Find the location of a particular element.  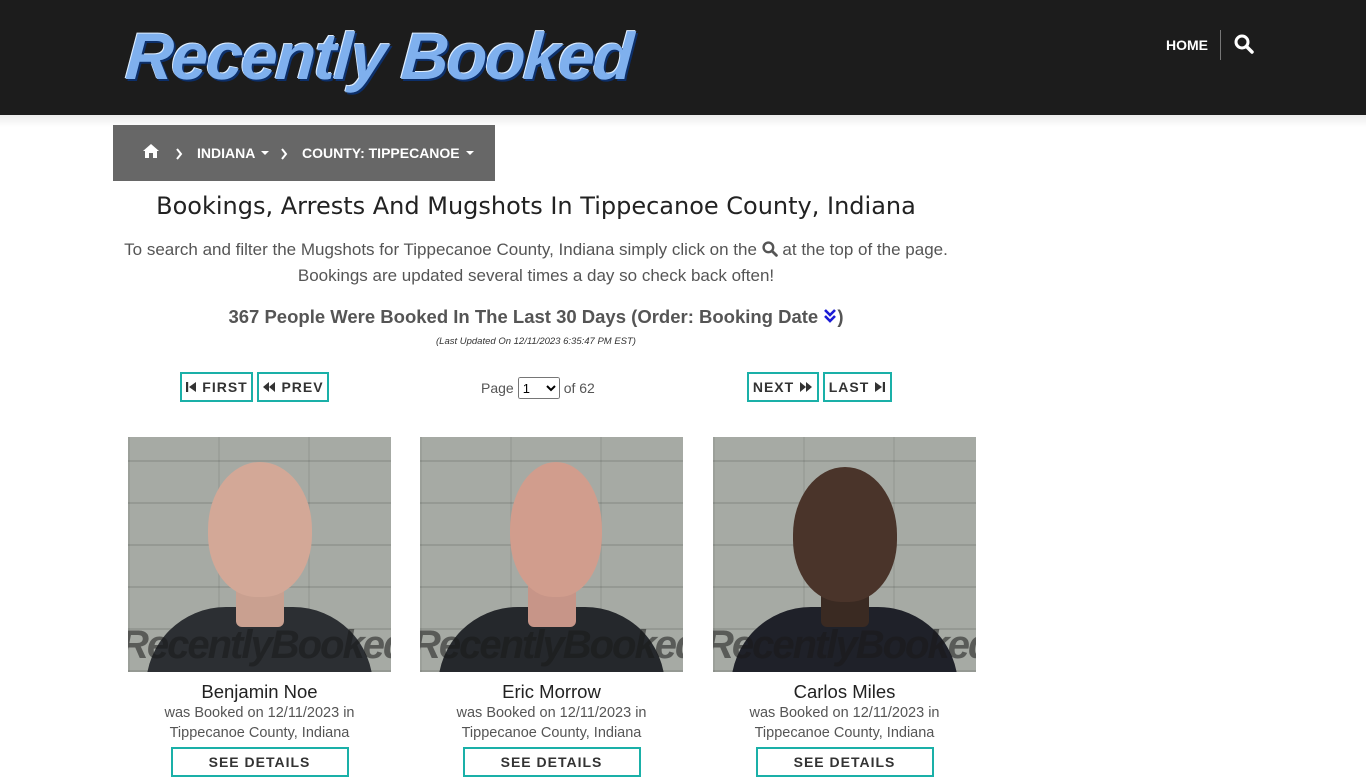

home-icon is located at coordinates (151, 153).